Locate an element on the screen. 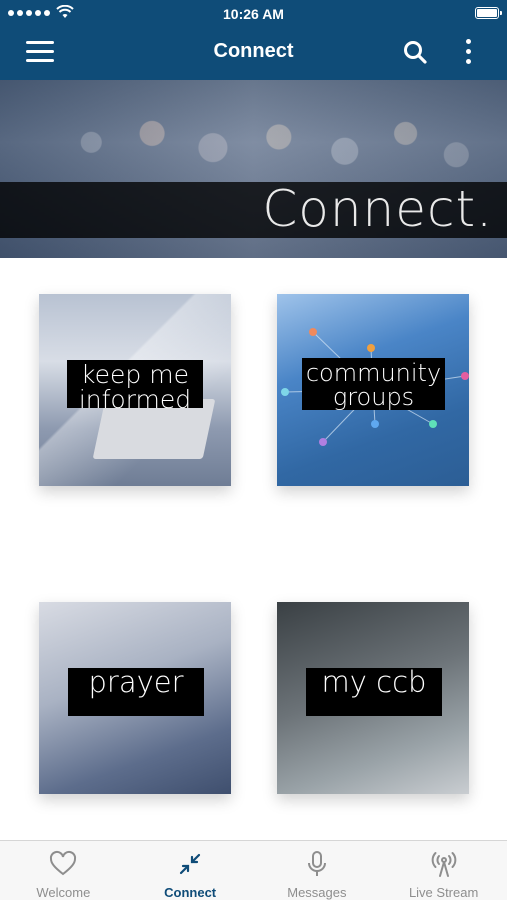  tab-connect: Connect is located at coordinates (190, 870).